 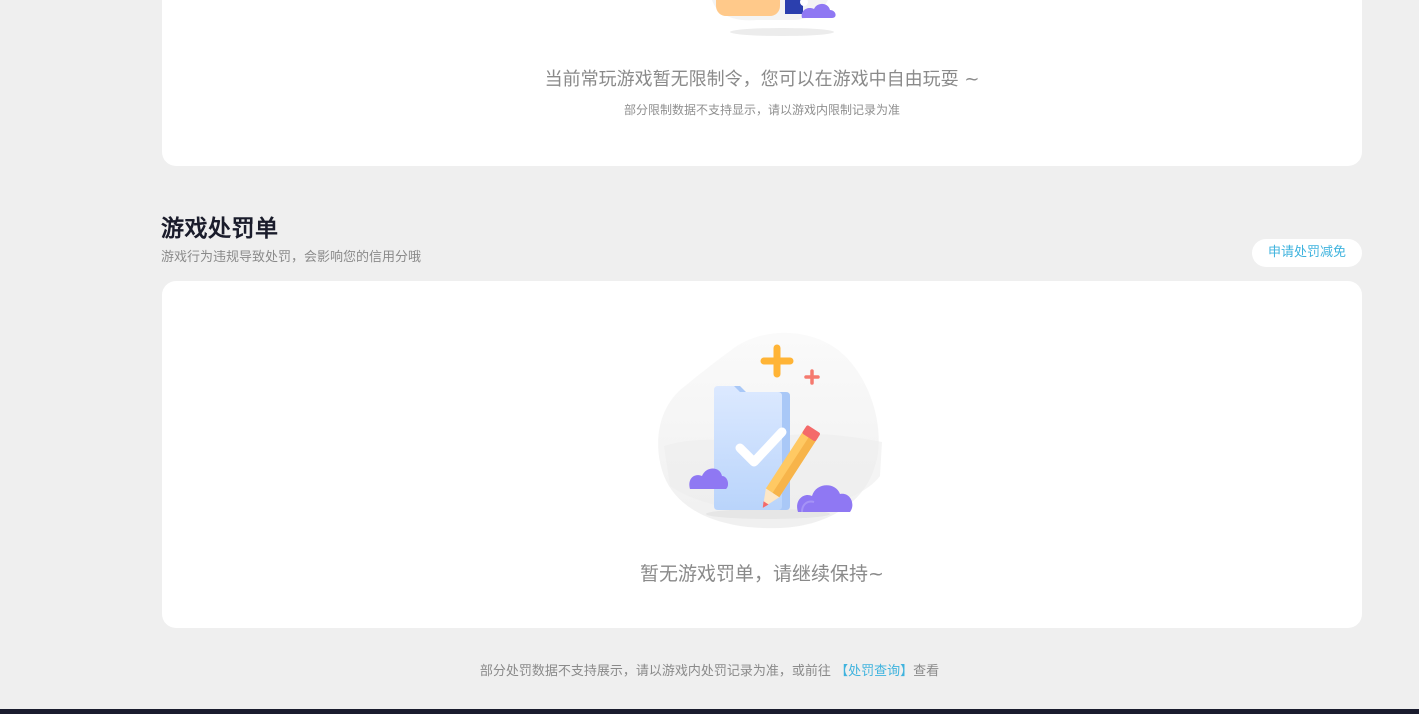 What do you see at coordinates (874, 671) in the screenshot?
I see `penalty-query-link: 【处罚查询】` at bounding box center [874, 671].